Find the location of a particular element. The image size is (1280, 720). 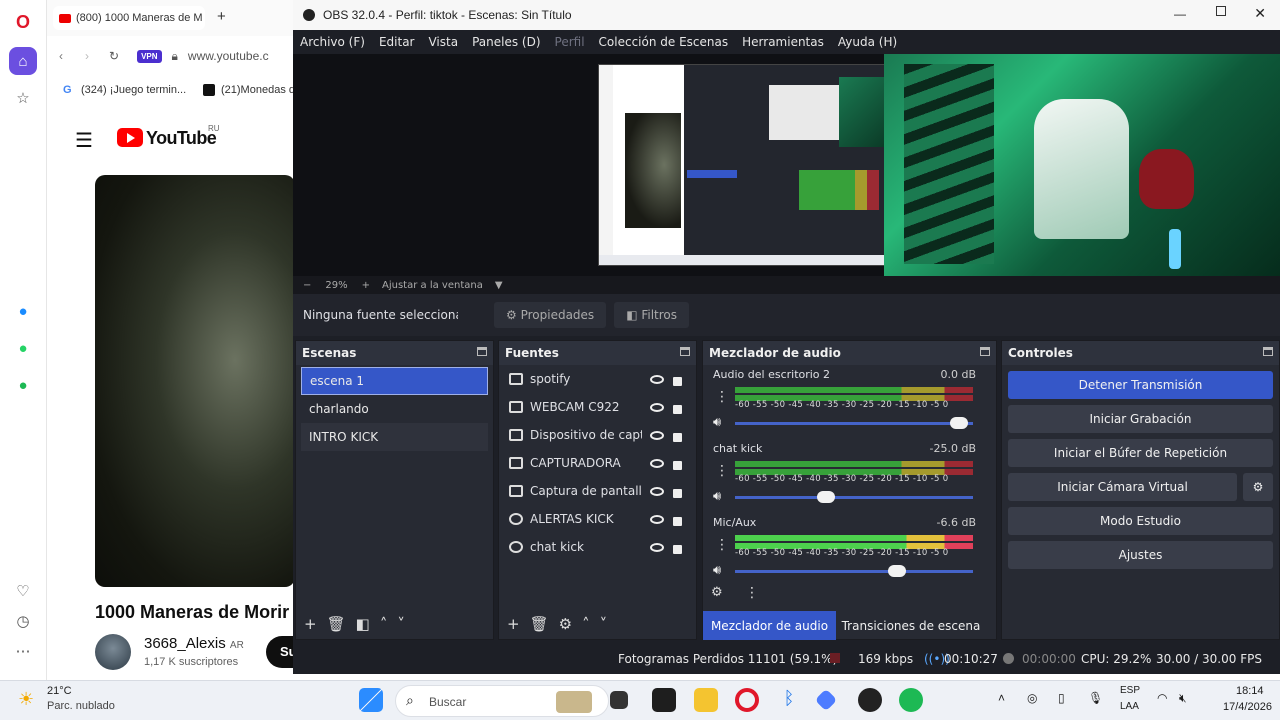

stop-stream-button: Detener Transmisión is located at coordinates (1140, 385).